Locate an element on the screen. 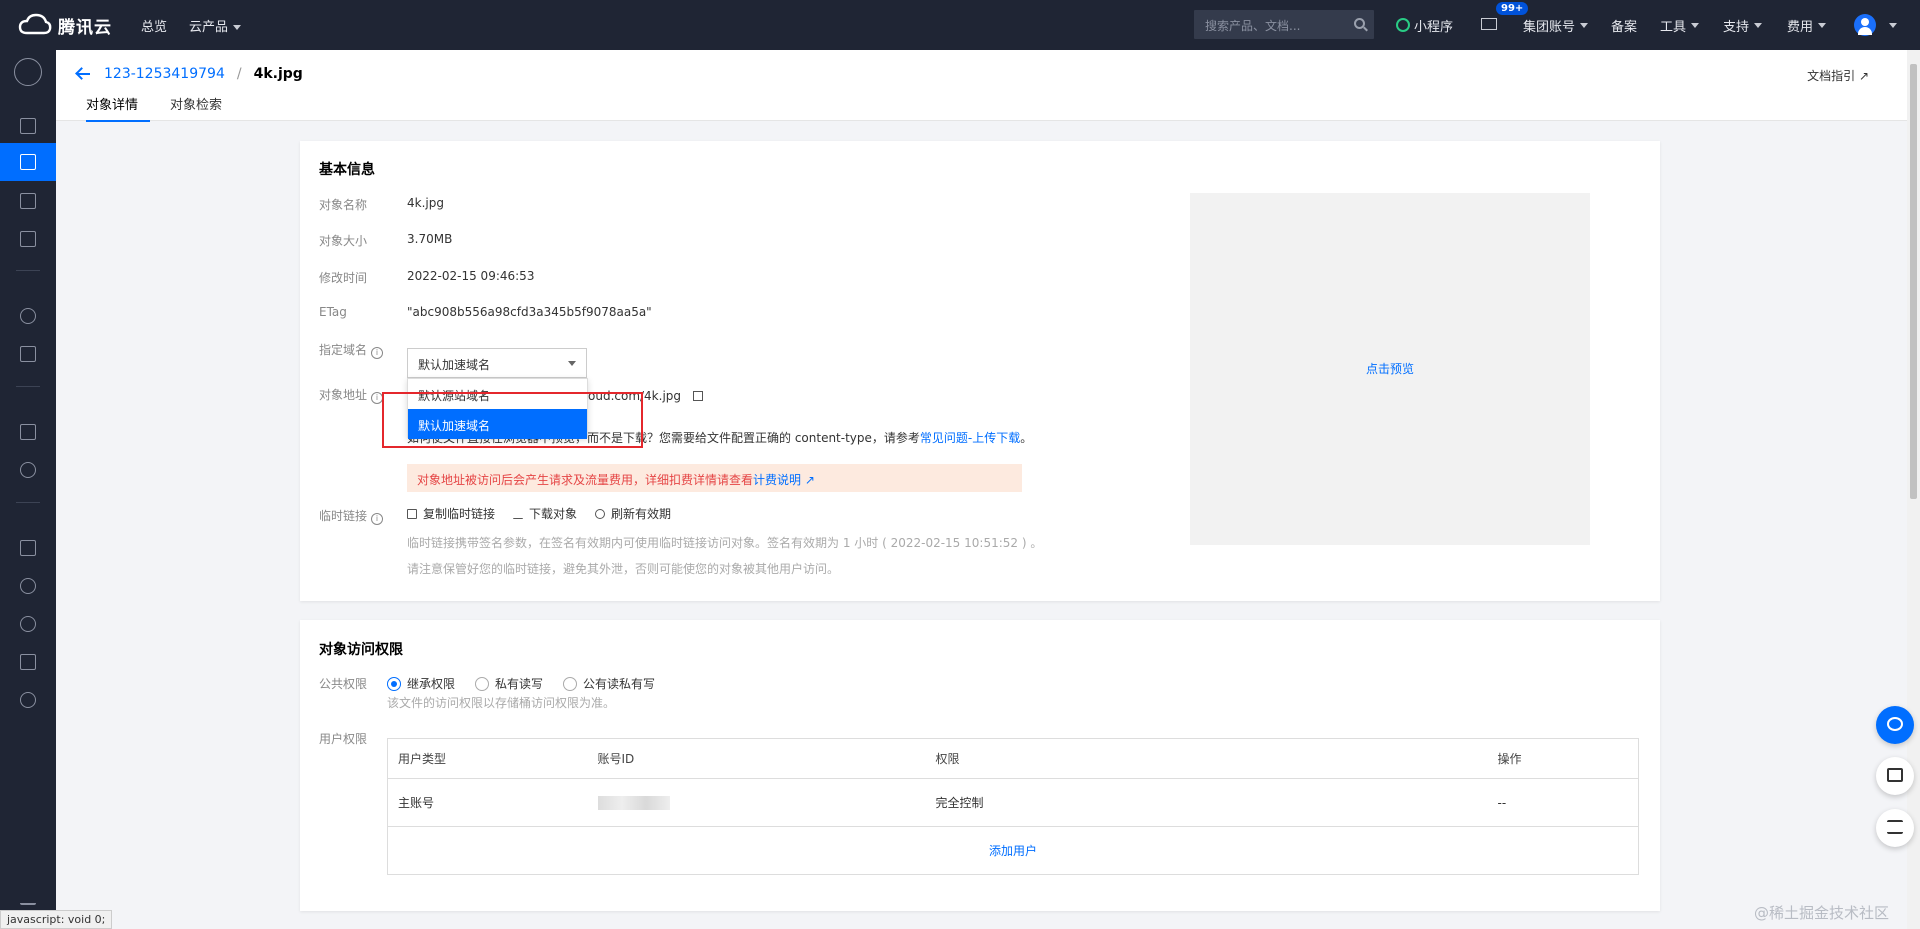 This screenshot has width=1920, height=929. object-address-label-text: 对象地址 is located at coordinates (343, 395).